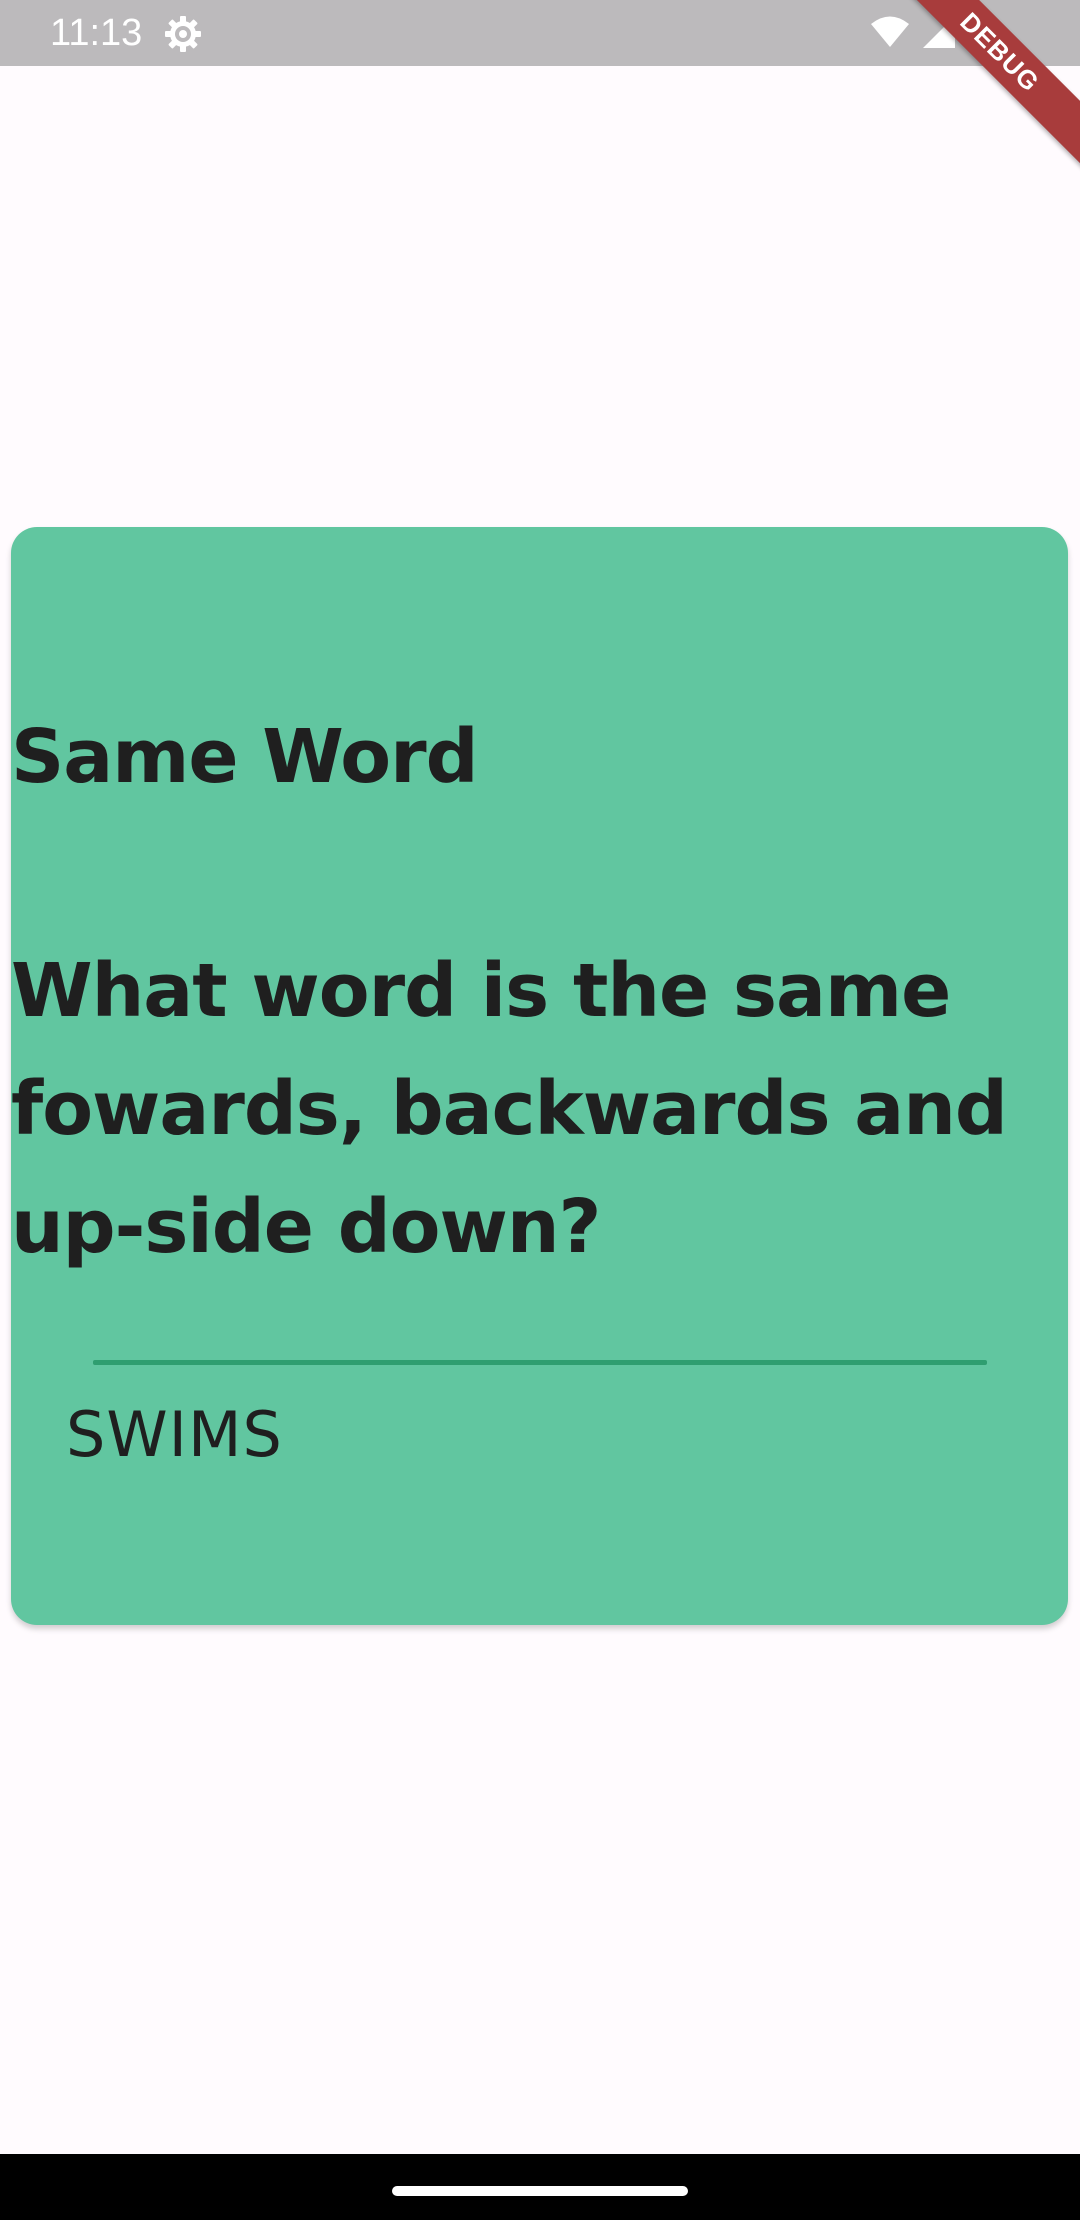 The width and height of the screenshot is (1080, 2220). Describe the element at coordinates (540, 2191) in the screenshot. I see `home-handle` at that location.